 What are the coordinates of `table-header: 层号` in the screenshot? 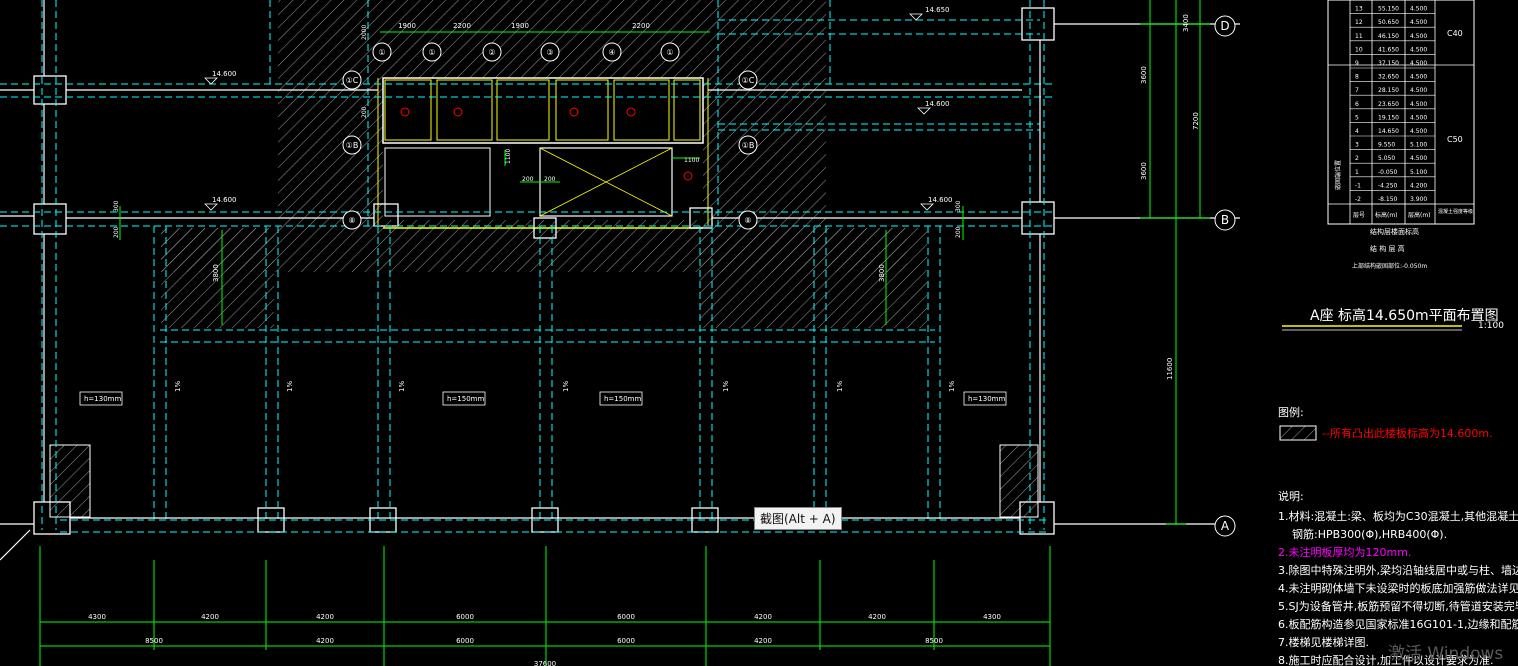 It's located at (1359, 215).